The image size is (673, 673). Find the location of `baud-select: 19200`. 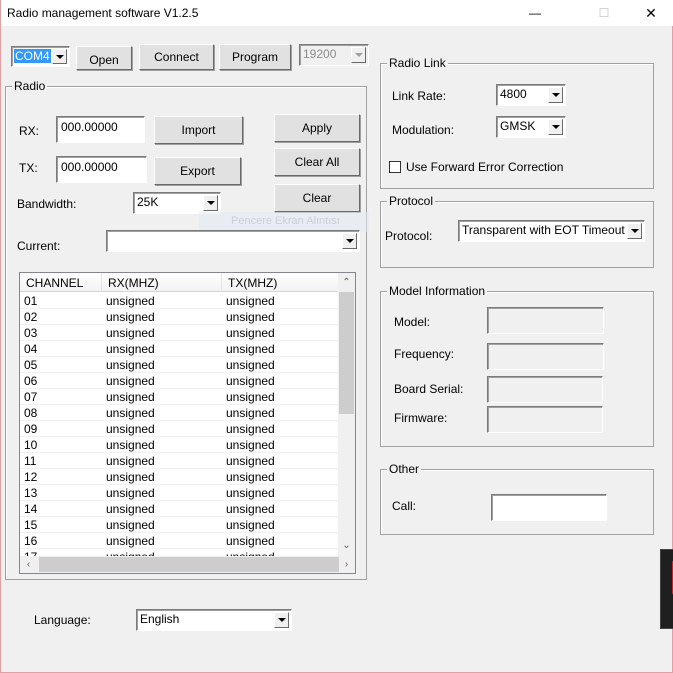

baud-select: 19200 is located at coordinates (334, 55).